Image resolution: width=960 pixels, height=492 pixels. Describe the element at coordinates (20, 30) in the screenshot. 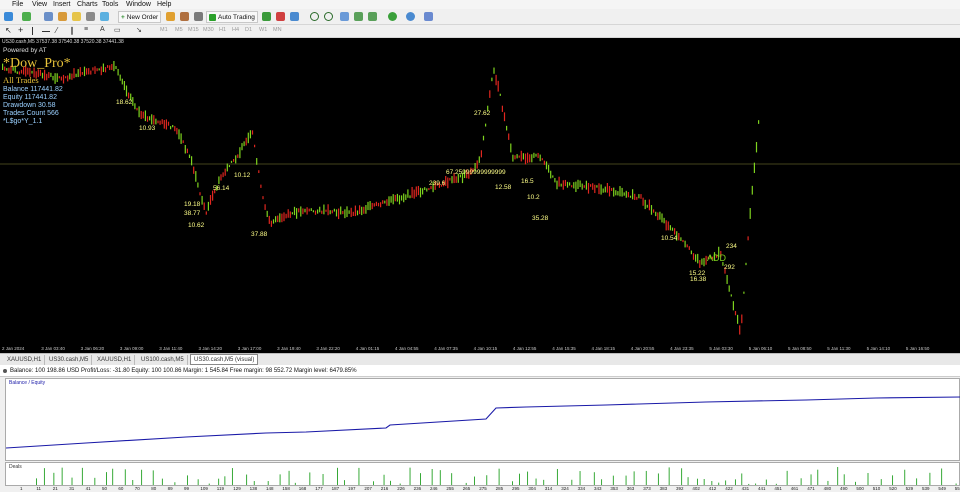

I see `crosshair-icon: +` at that location.